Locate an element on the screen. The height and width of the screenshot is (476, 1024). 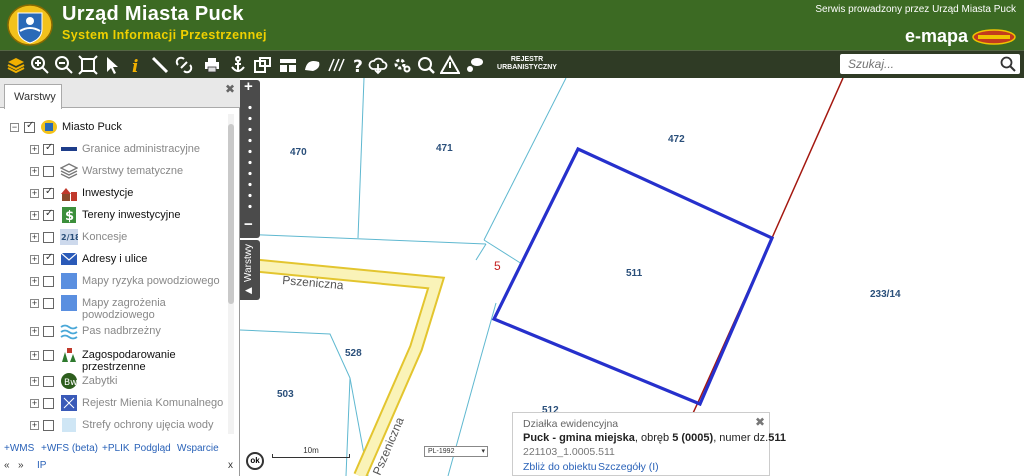
layer-item: + Strefy ochrony ujęcia wody is located at coordinates (118, 426).